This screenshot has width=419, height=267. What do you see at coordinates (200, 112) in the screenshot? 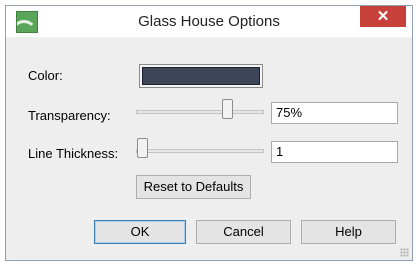
I see `transparency-slider-track` at bounding box center [200, 112].